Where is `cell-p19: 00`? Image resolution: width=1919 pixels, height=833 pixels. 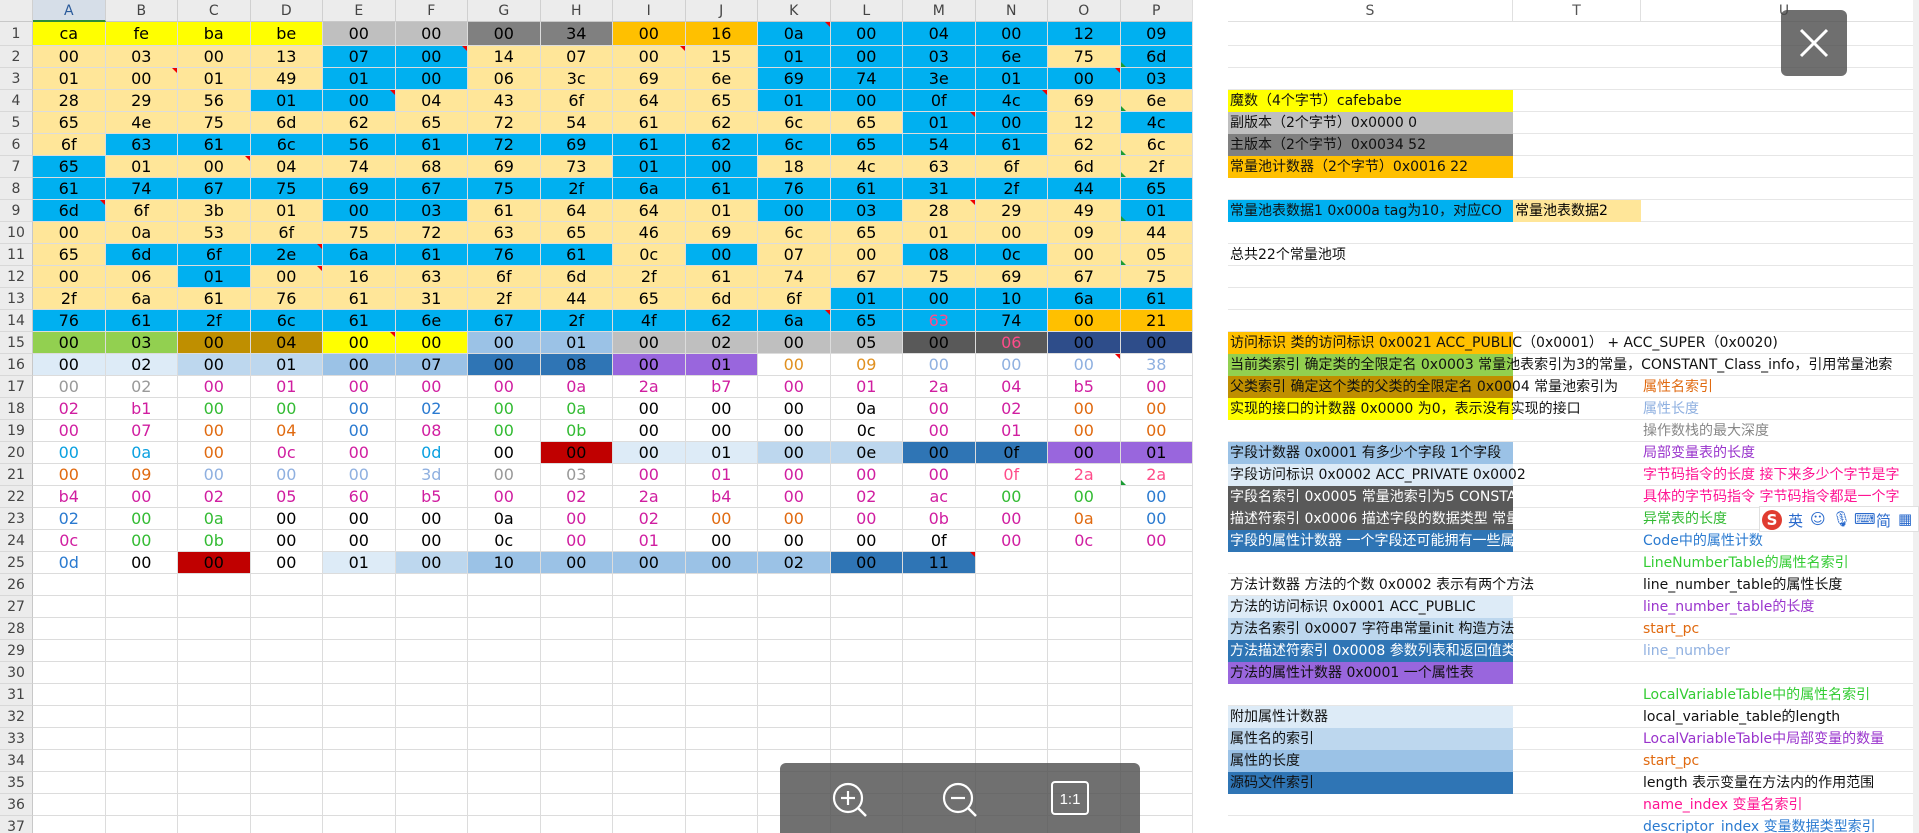
cell-p19: 00 is located at coordinates (1156, 431).